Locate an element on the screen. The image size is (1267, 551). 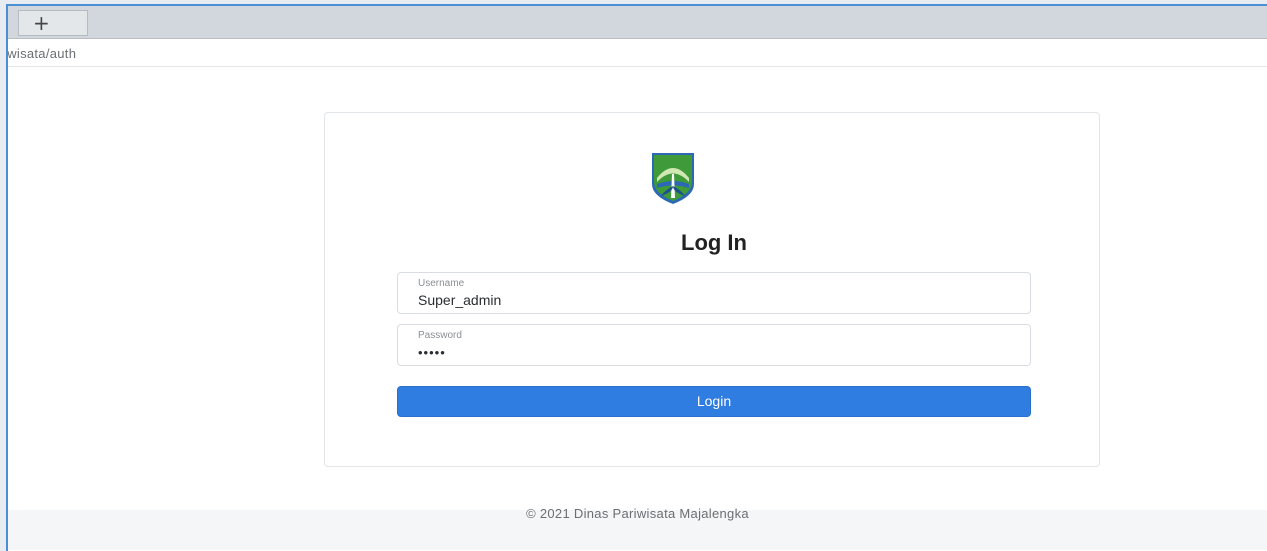
plus-icon: + is located at coordinates (41, 23).